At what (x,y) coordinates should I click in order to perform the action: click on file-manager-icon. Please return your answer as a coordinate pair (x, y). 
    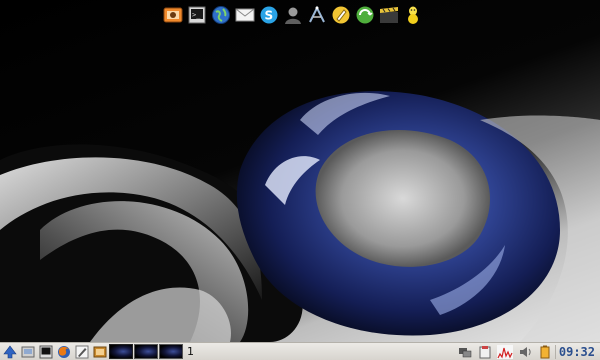
    Looking at the image, I should click on (28, 352).